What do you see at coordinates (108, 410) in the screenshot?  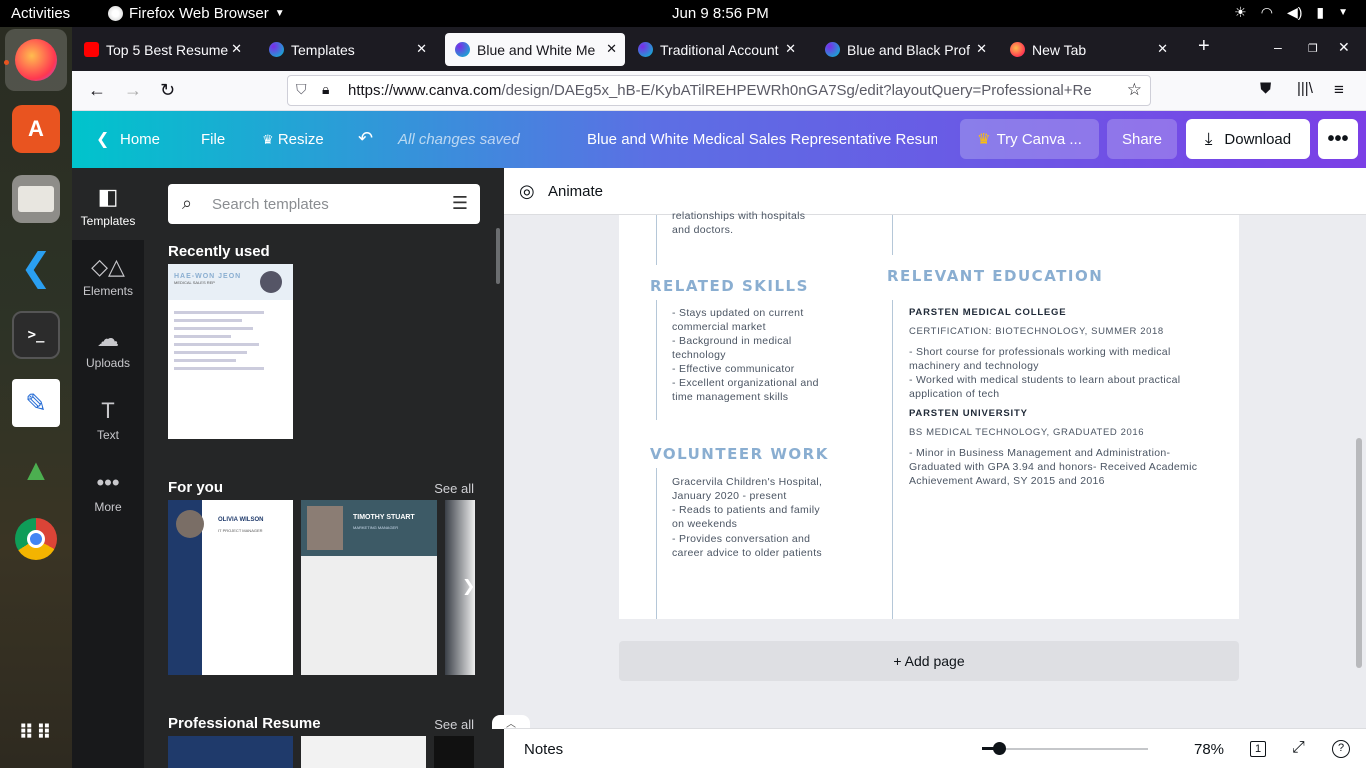 I see `text-icon: T` at bounding box center [108, 410].